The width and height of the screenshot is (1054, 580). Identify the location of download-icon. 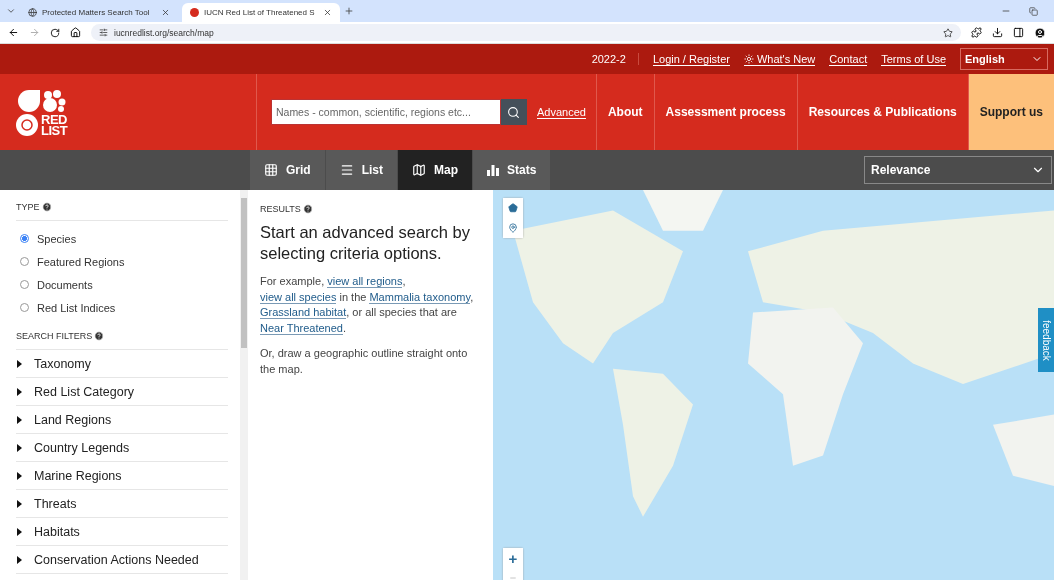
(997, 32).